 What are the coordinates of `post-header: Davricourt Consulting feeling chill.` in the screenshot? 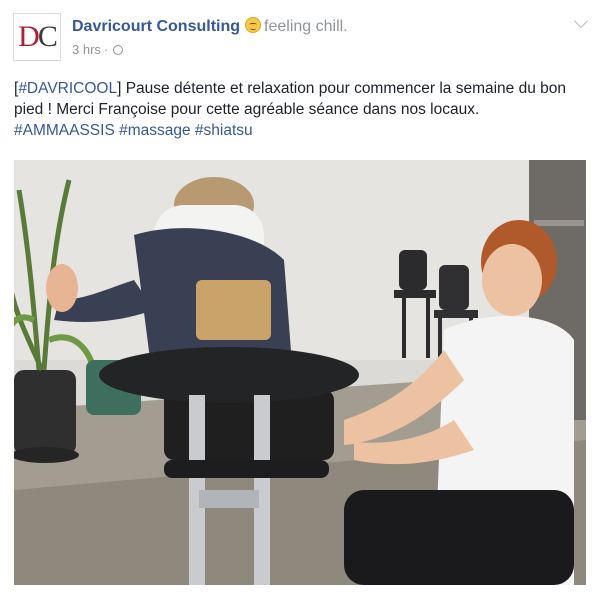 It's located at (210, 26).